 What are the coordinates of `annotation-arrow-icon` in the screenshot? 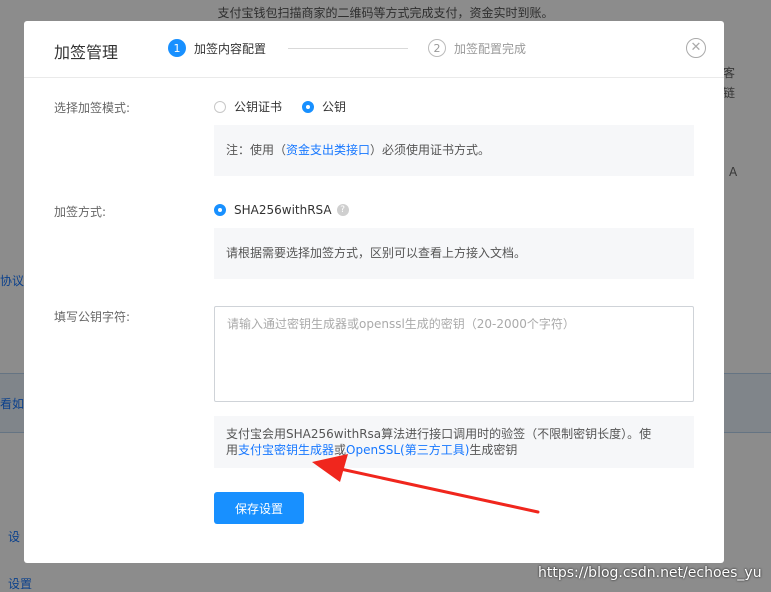 It's located at (426, 484).